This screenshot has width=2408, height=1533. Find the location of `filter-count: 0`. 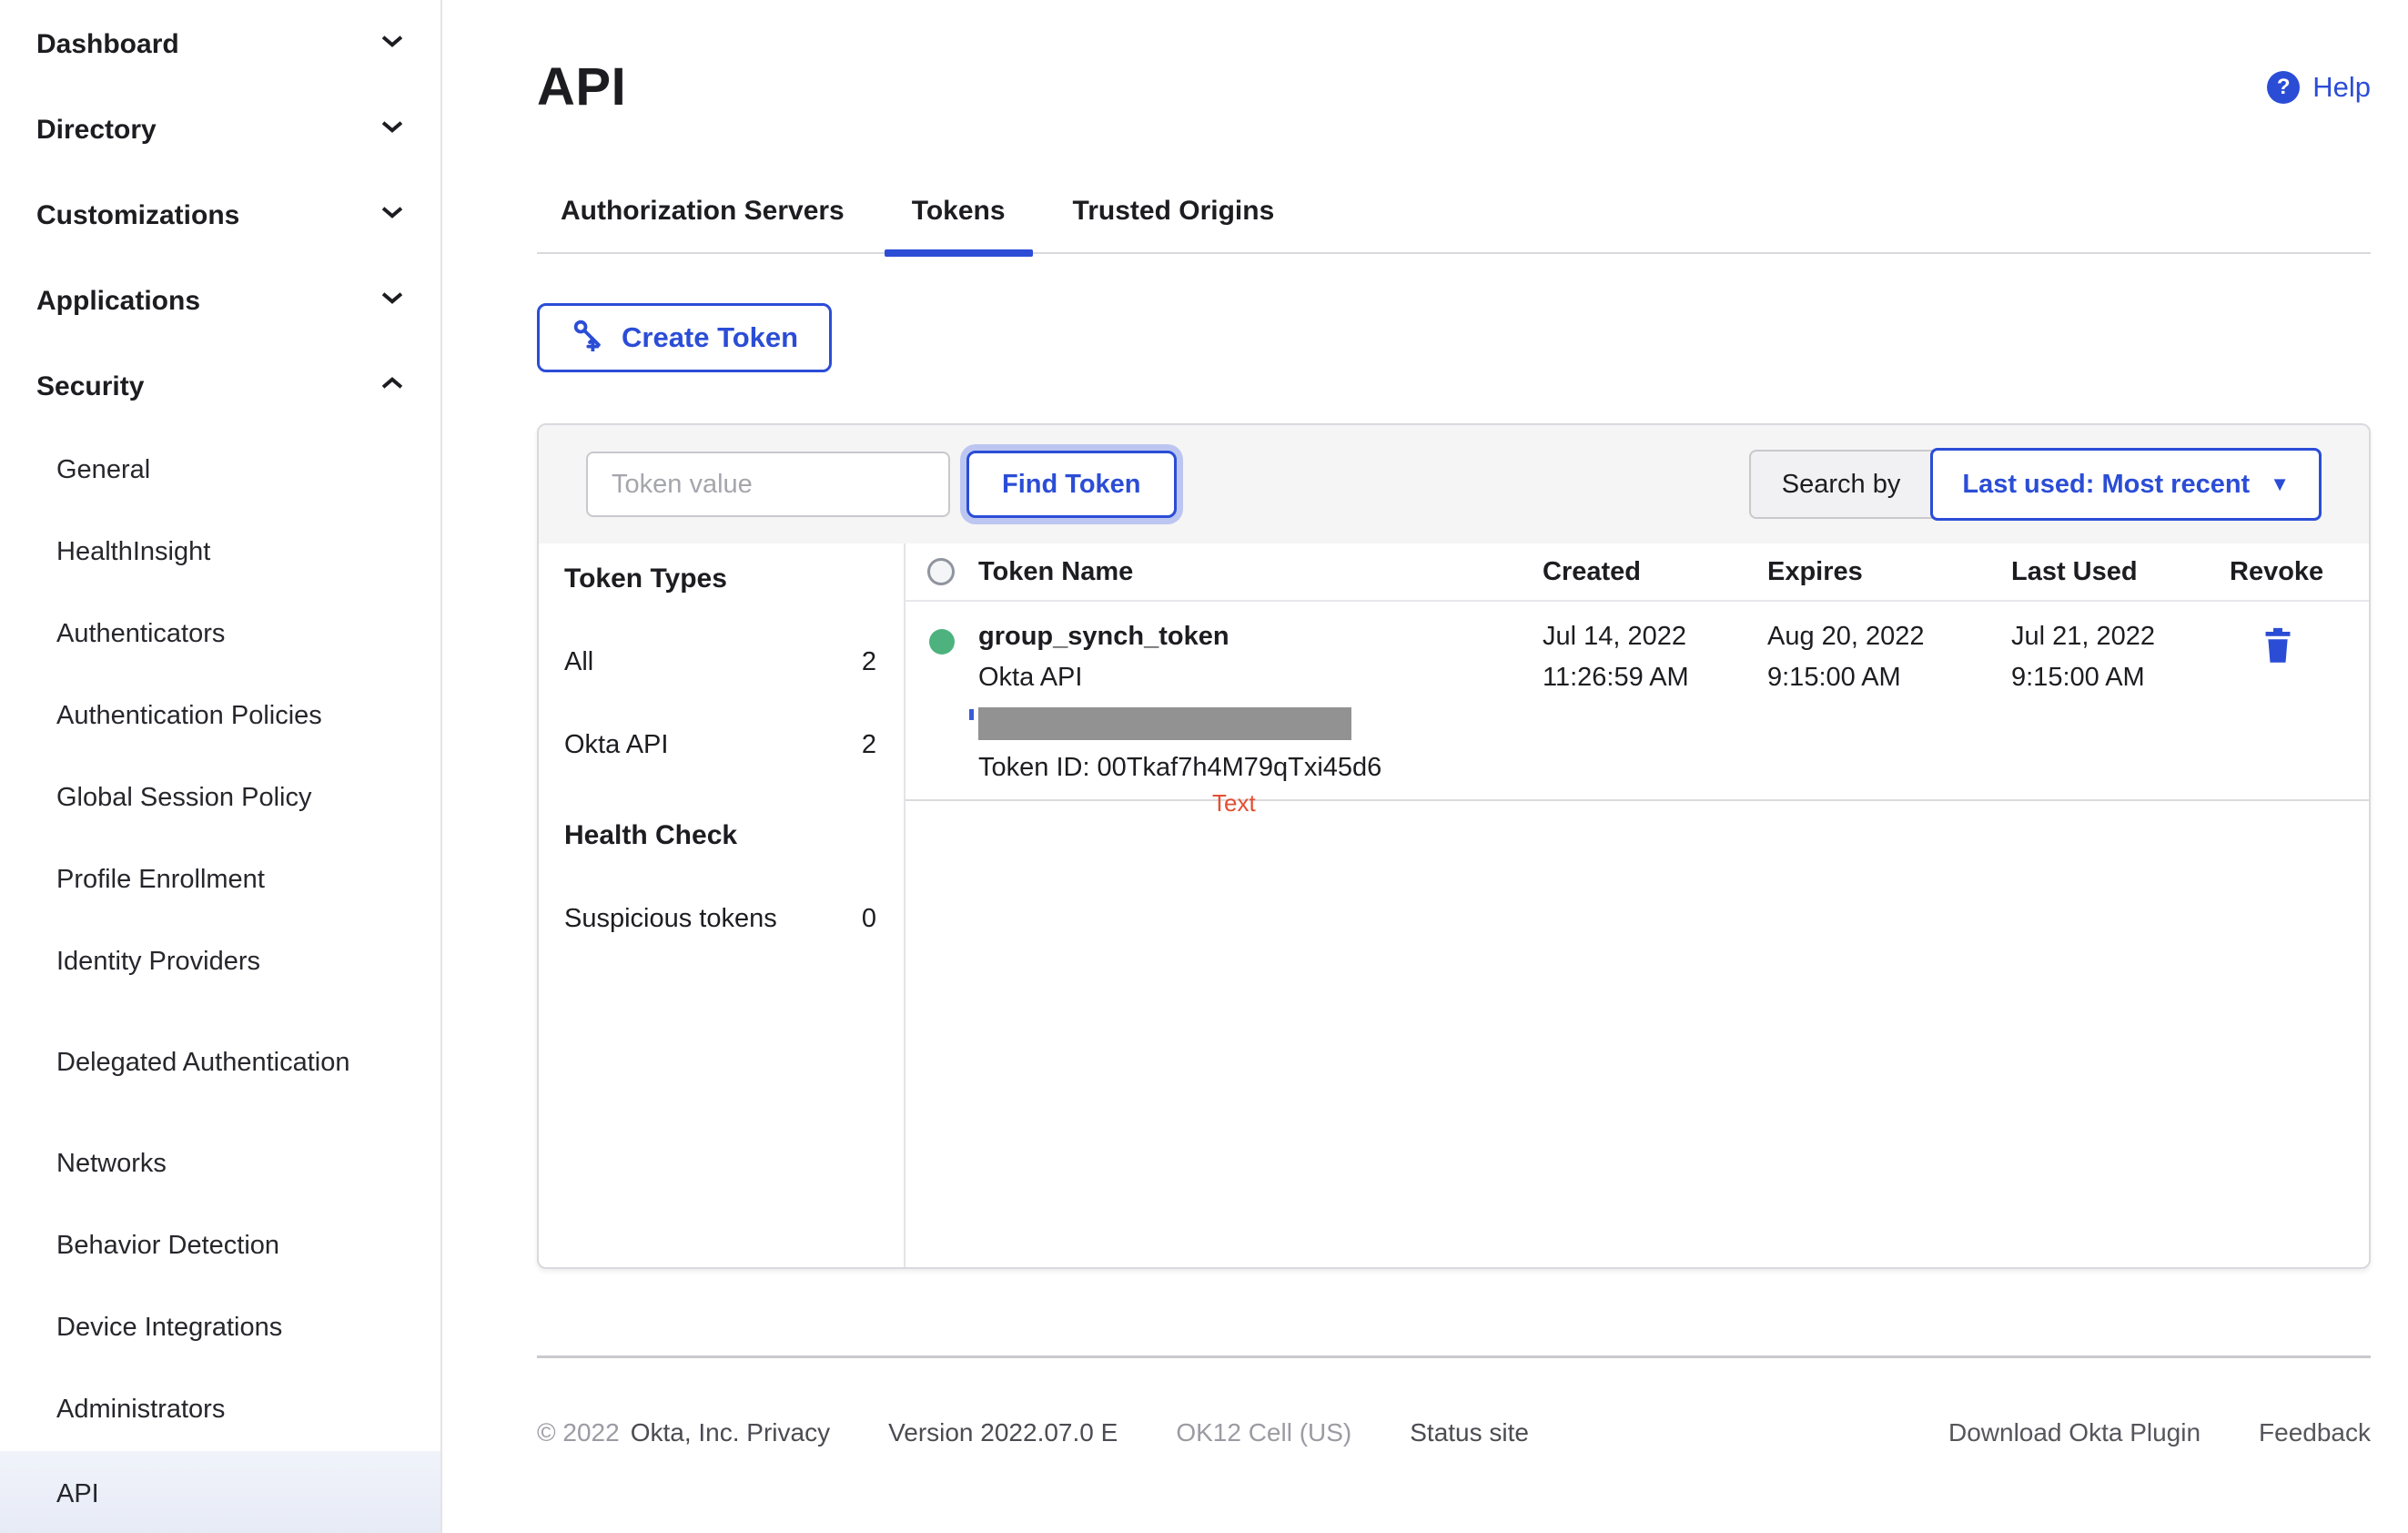

filter-count: 0 is located at coordinates (868, 918).